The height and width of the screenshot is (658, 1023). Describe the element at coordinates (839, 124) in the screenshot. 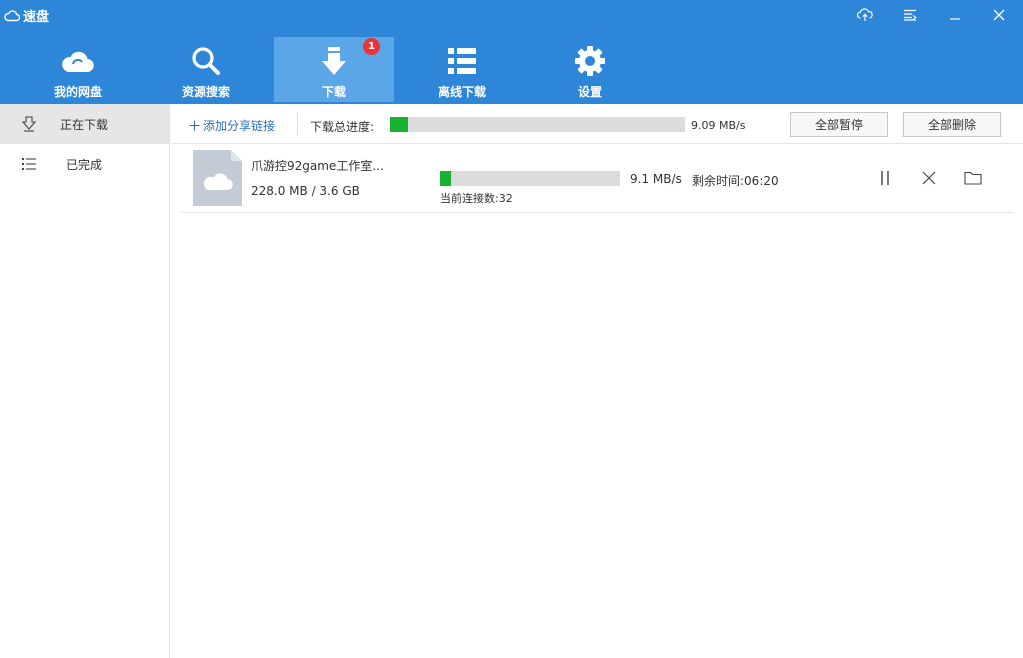

I see `pause-all-button: 全部暂停` at that location.